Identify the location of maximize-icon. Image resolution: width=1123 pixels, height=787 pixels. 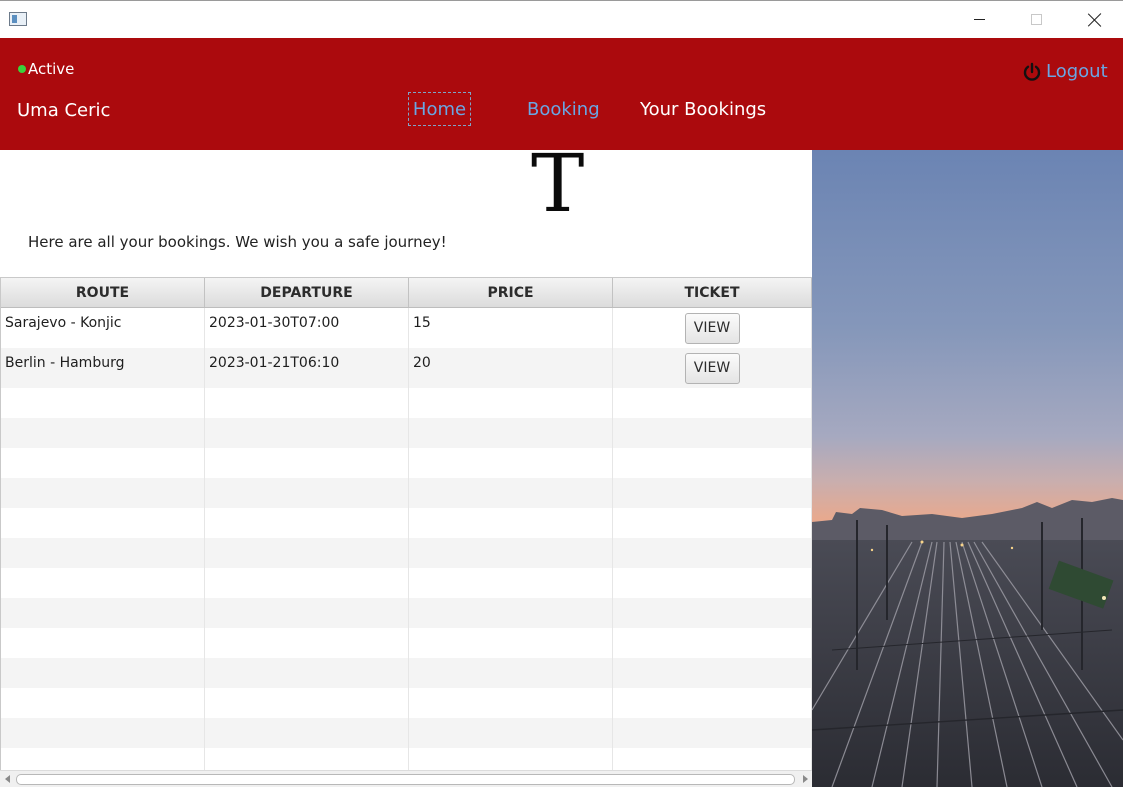
(1036, 19).